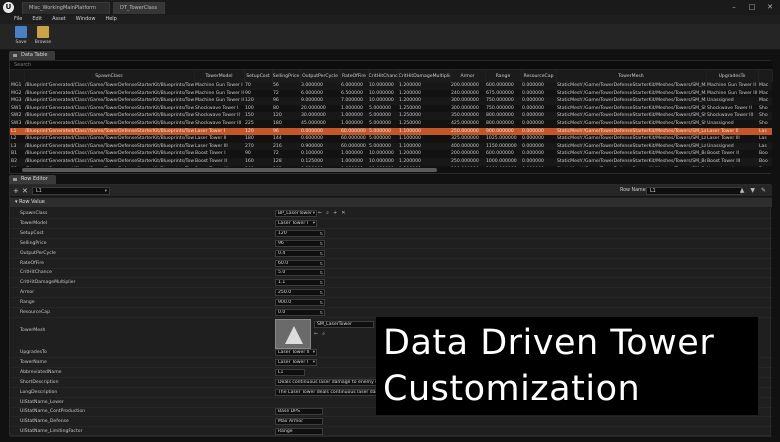  Describe the element at coordinates (752, 7) in the screenshot. I see `maximize-icon: □` at that location.